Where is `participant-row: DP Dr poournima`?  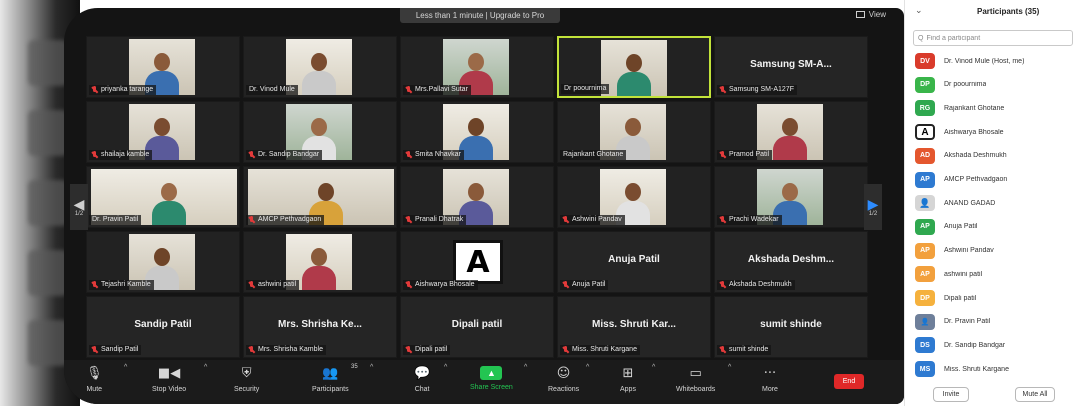 participant-row: DP Dr poournima is located at coordinates (992, 85).